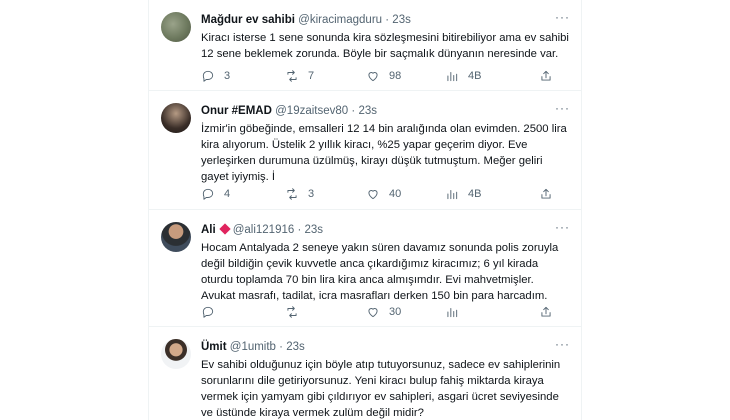 Image resolution: width=730 pixels, height=420 pixels. What do you see at coordinates (299, 194) in the screenshot?
I see `retweet-button: 3` at bounding box center [299, 194].